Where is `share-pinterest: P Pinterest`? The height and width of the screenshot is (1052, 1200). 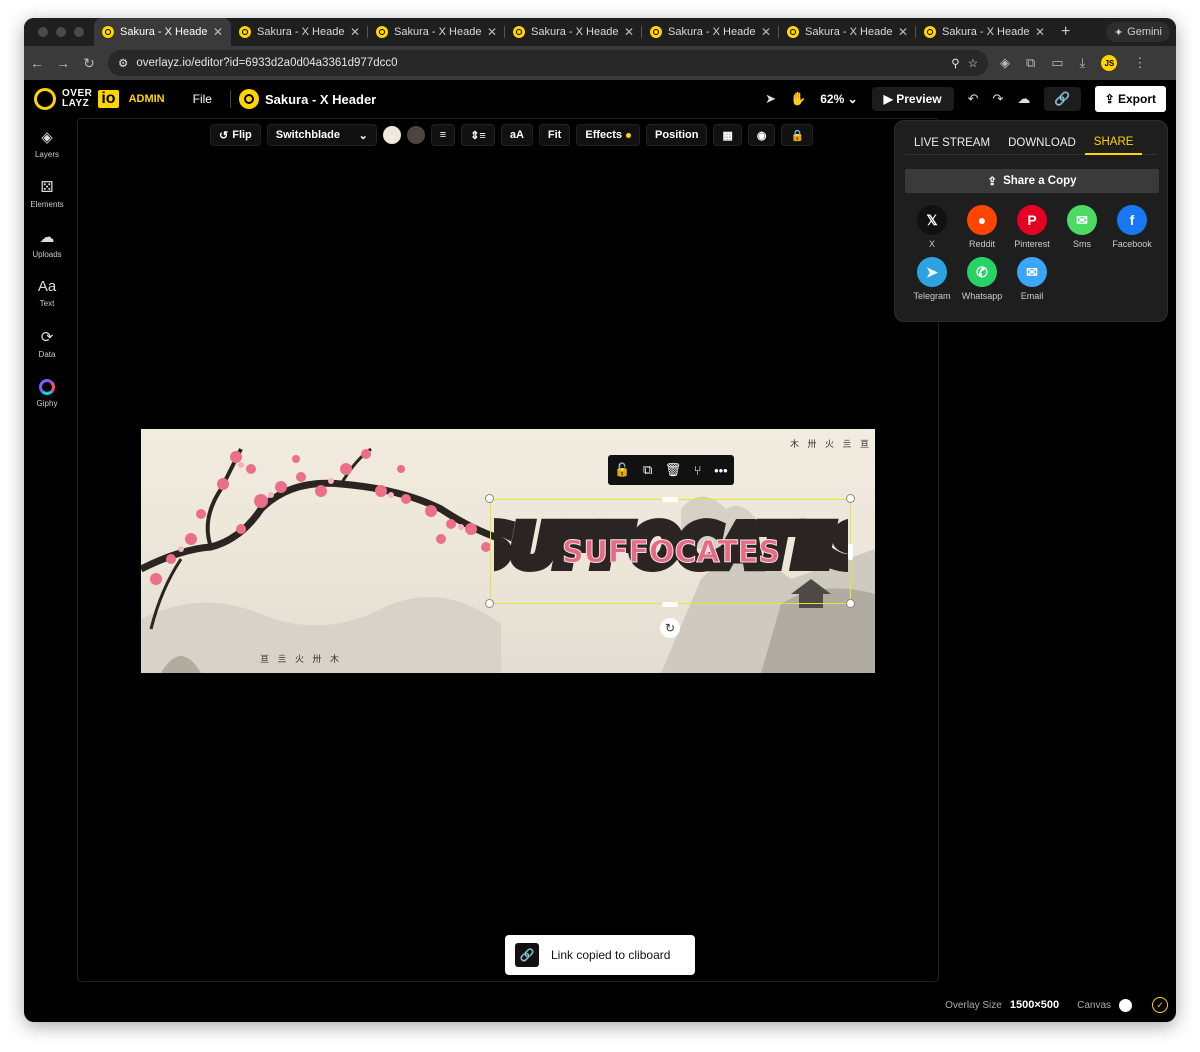 share-pinterest: P Pinterest is located at coordinates (1032, 227).